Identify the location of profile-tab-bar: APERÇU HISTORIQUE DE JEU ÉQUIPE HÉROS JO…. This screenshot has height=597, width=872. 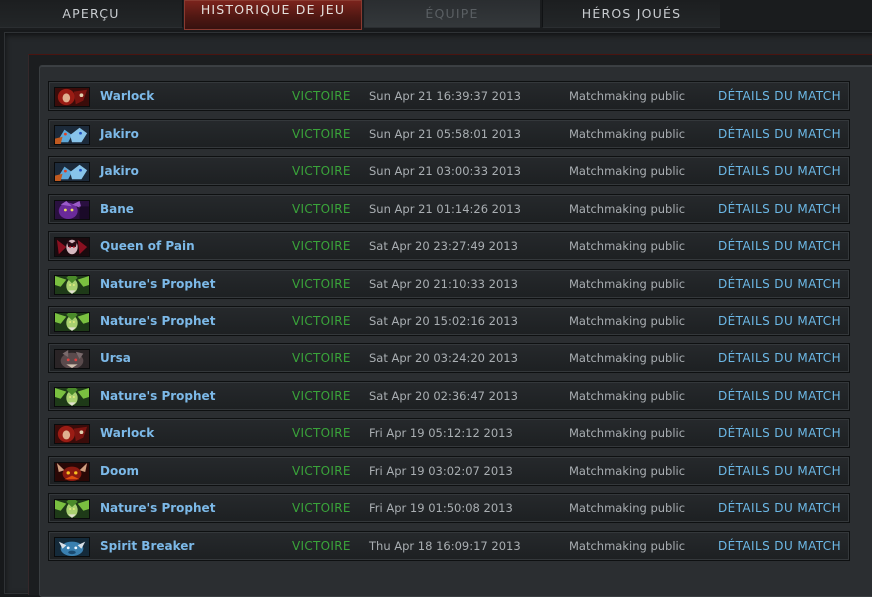
(436, 15).